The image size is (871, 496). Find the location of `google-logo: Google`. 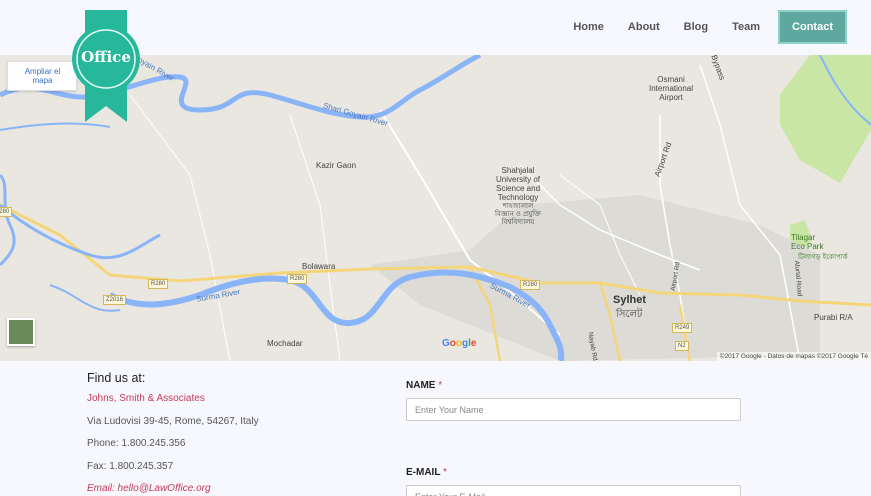

google-logo: Google is located at coordinates (459, 343).